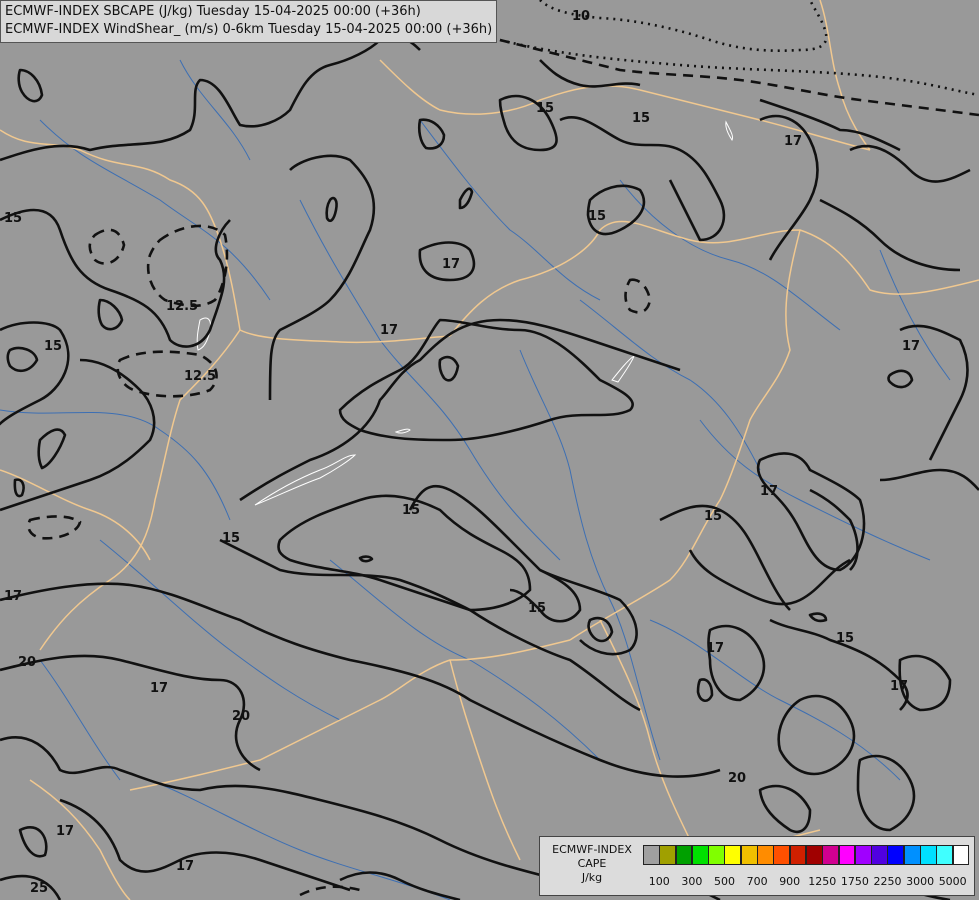 This screenshot has height=900, width=979. I want to click on legend-label: ECMWF-INDEX CAPE J/kg, so click(592, 864).